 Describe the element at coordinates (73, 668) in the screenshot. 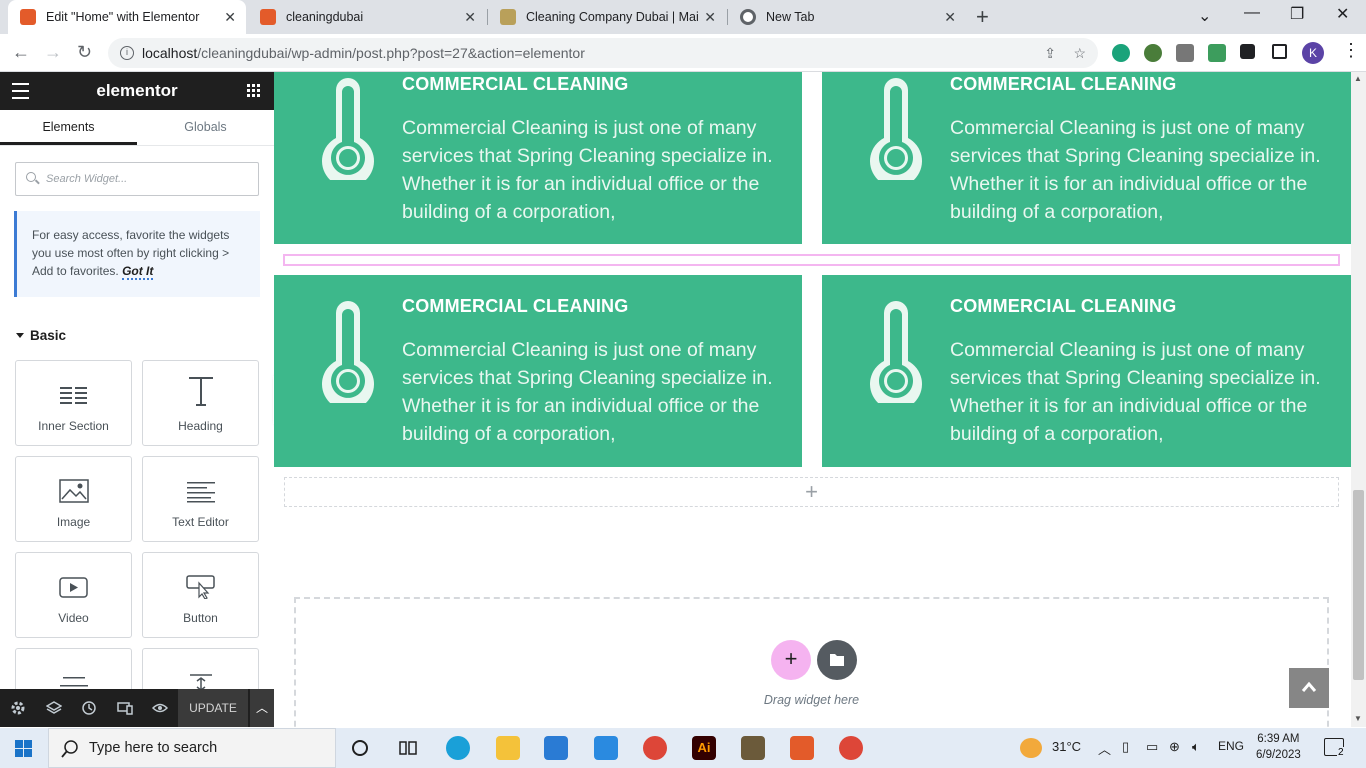

I see `widget-divider` at that location.